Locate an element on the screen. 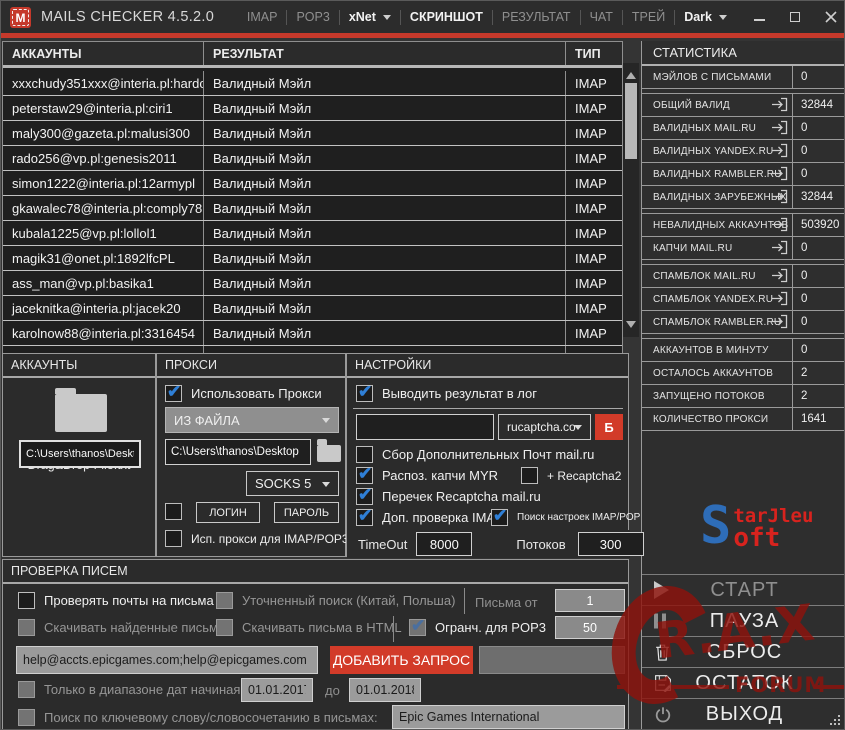 Image resolution: width=845 pixels, height=730 pixels. download-found-checkbox is located at coordinates (26, 627).